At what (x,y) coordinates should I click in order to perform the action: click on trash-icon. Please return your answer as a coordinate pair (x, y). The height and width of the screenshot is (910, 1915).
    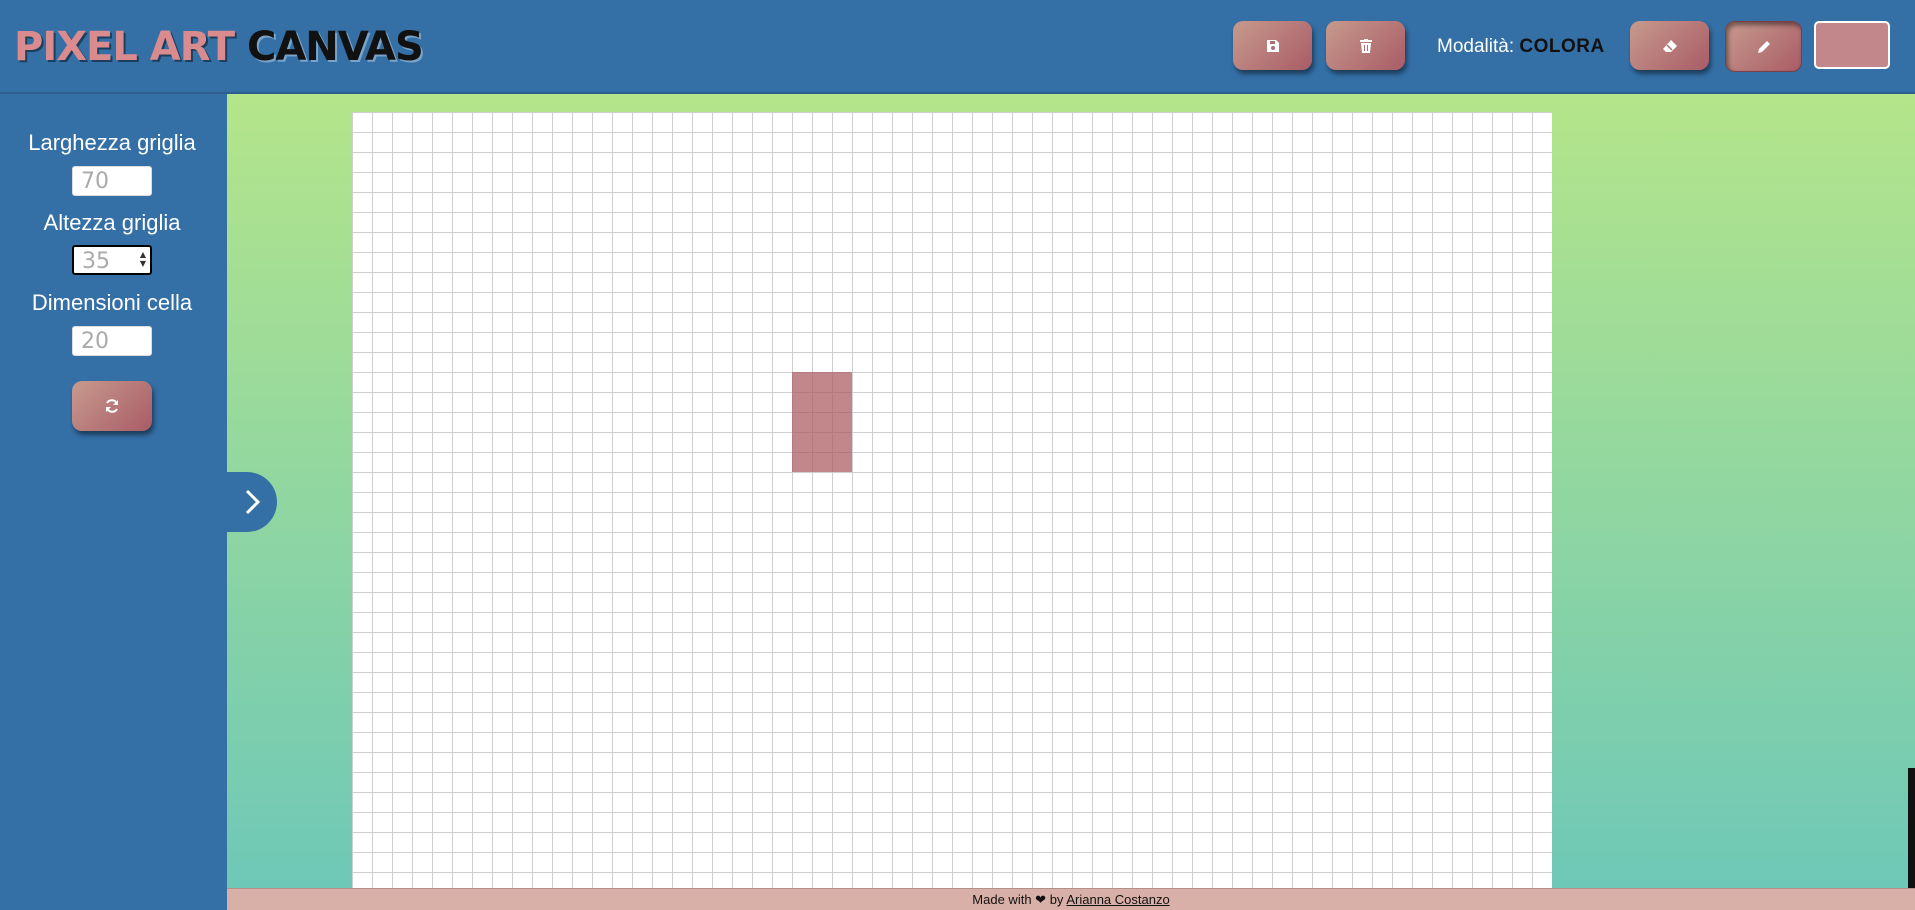
    Looking at the image, I should click on (1365, 45).